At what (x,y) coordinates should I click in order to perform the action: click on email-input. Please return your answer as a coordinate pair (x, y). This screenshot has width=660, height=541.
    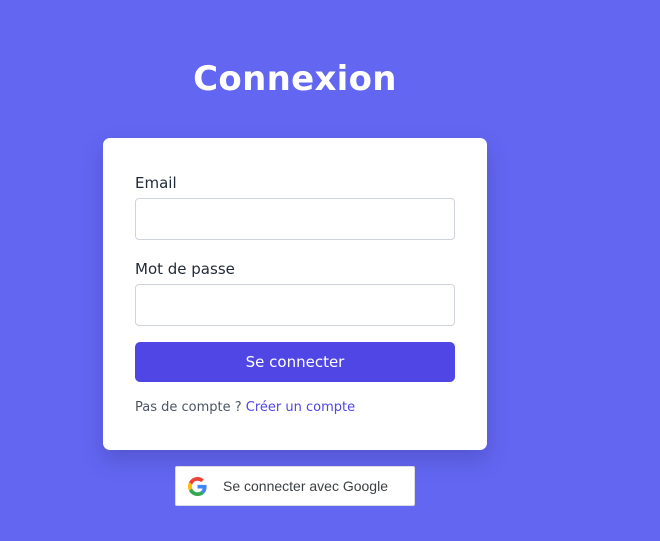
    Looking at the image, I should click on (295, 219).